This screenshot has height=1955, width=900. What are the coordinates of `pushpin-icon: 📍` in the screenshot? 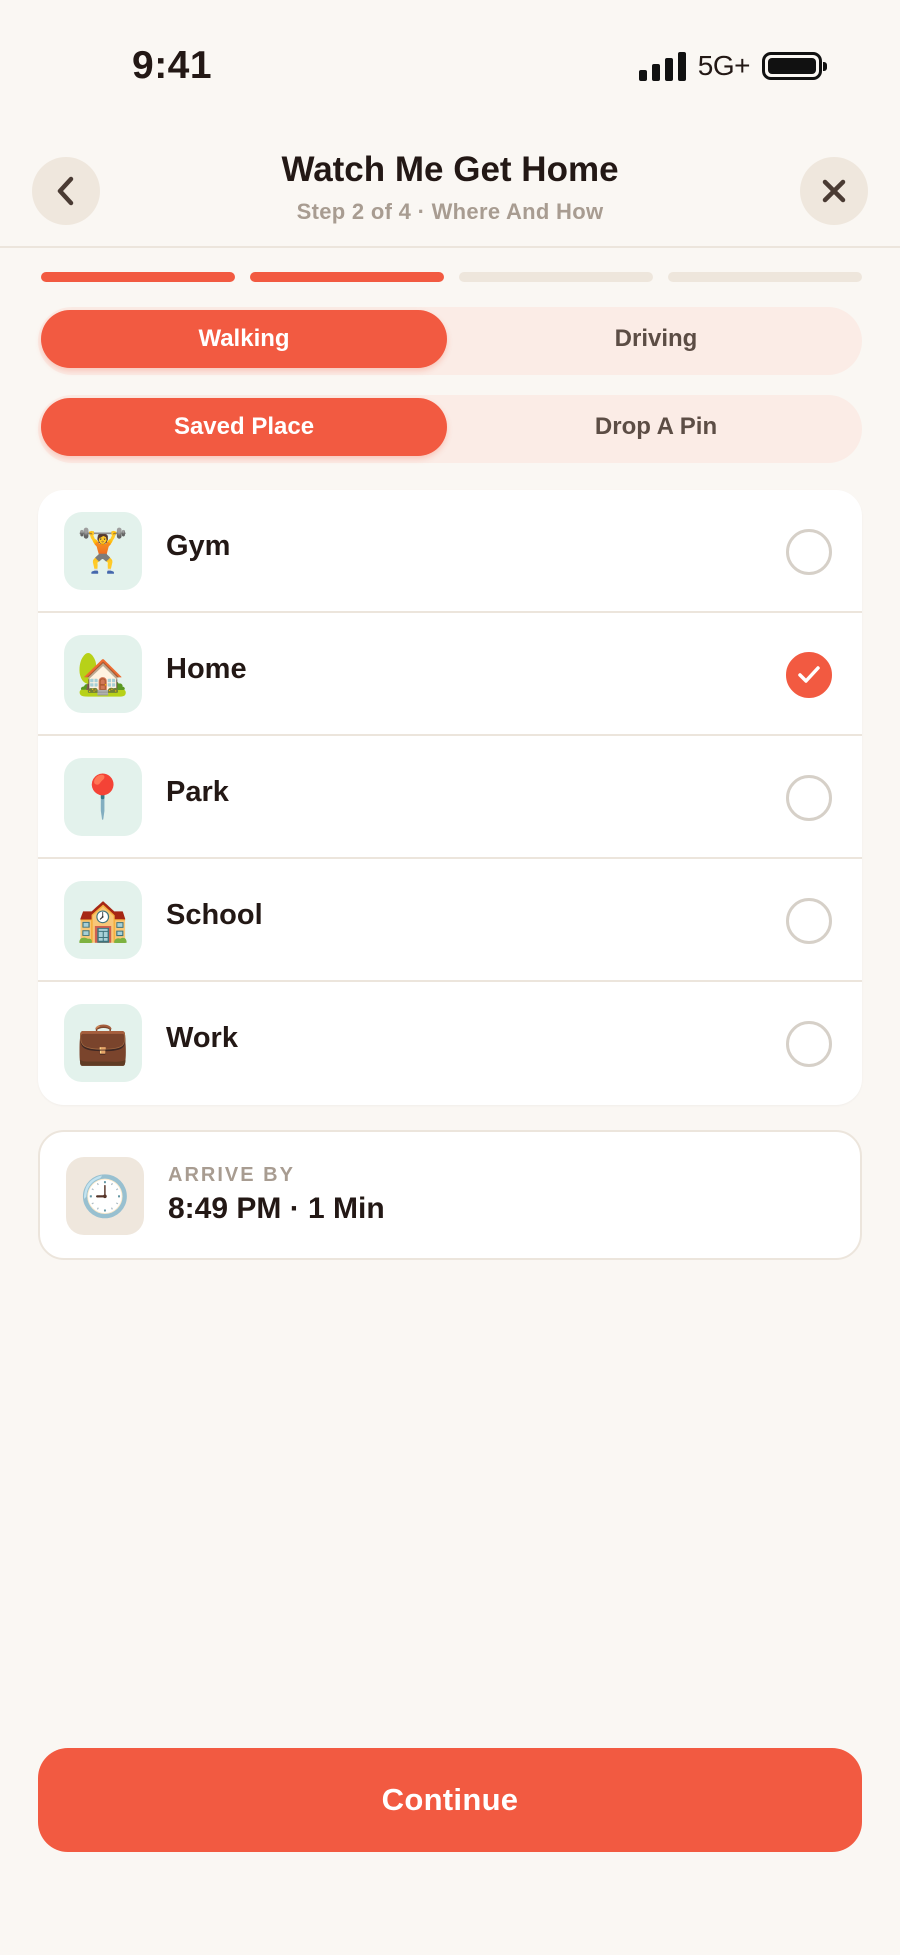 It's located at (103, 797).